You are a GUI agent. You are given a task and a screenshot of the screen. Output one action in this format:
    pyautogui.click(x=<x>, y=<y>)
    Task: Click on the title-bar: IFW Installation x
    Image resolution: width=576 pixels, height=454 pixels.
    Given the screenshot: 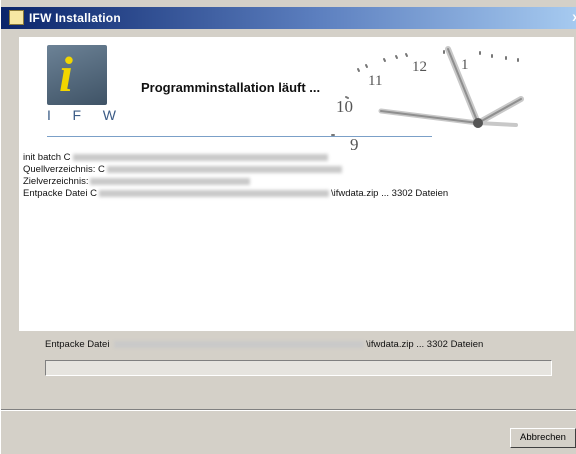 What is the action you would take?
    pyautogui.click(x=288, y=18)
    